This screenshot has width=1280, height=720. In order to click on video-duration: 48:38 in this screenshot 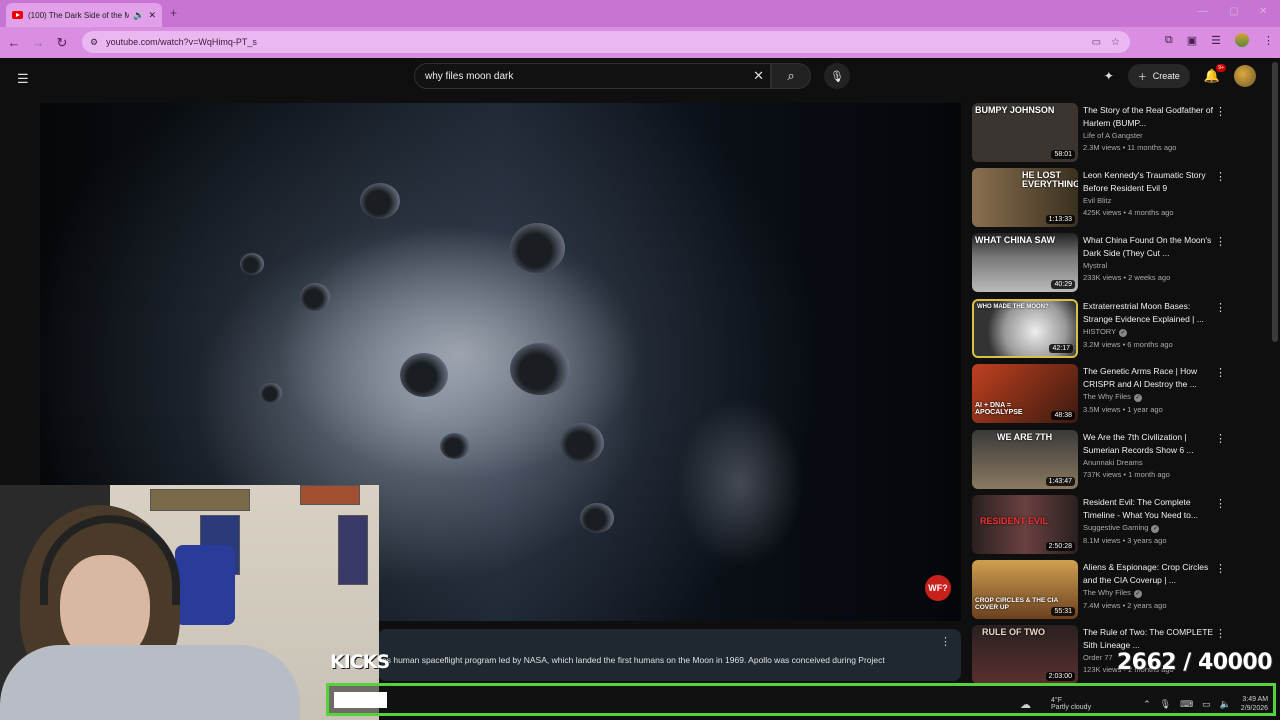, I will do `click(1063, 415)`.